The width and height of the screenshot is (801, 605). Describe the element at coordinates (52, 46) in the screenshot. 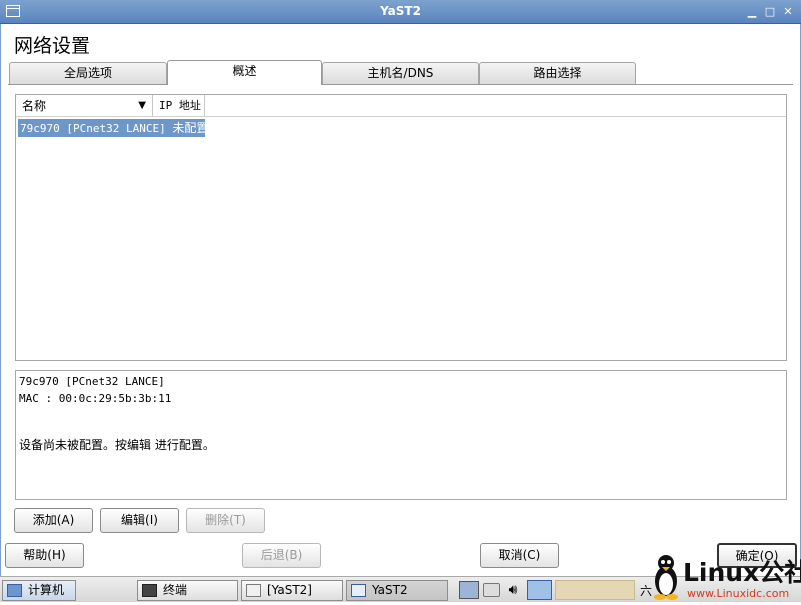

I see `page-title: 网络设置` at that location.